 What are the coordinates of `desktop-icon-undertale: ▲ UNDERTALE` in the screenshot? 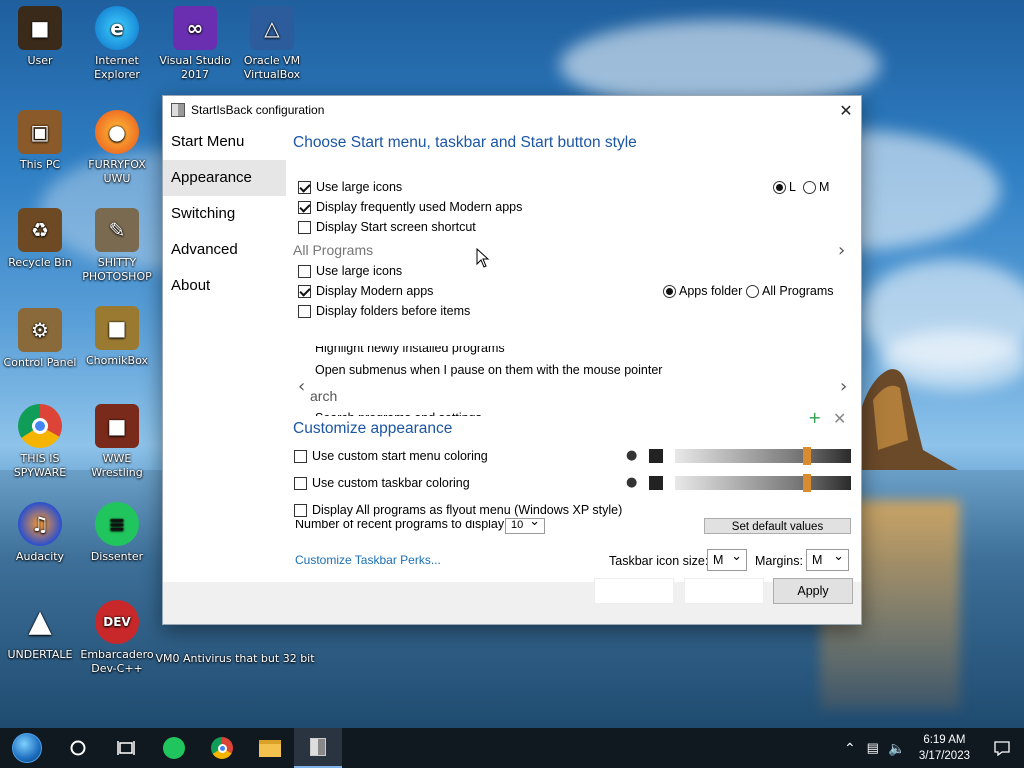 It's located at (40, 631).